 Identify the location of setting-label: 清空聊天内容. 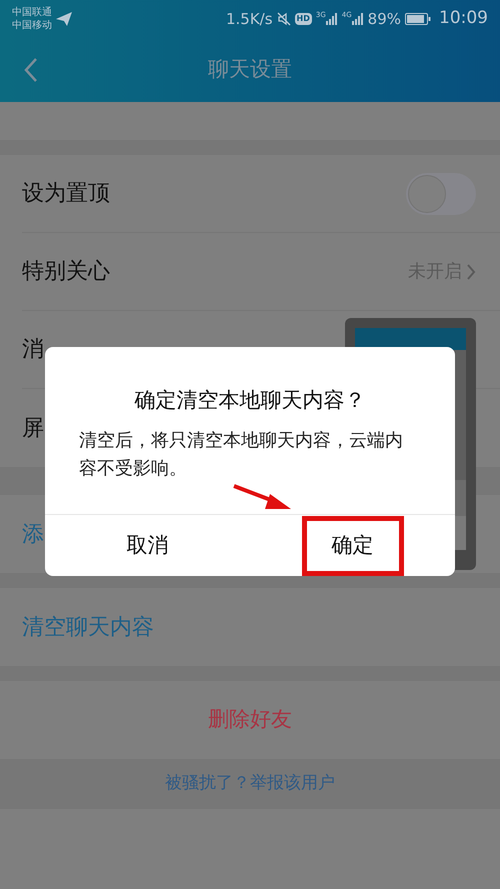
(88, 628).